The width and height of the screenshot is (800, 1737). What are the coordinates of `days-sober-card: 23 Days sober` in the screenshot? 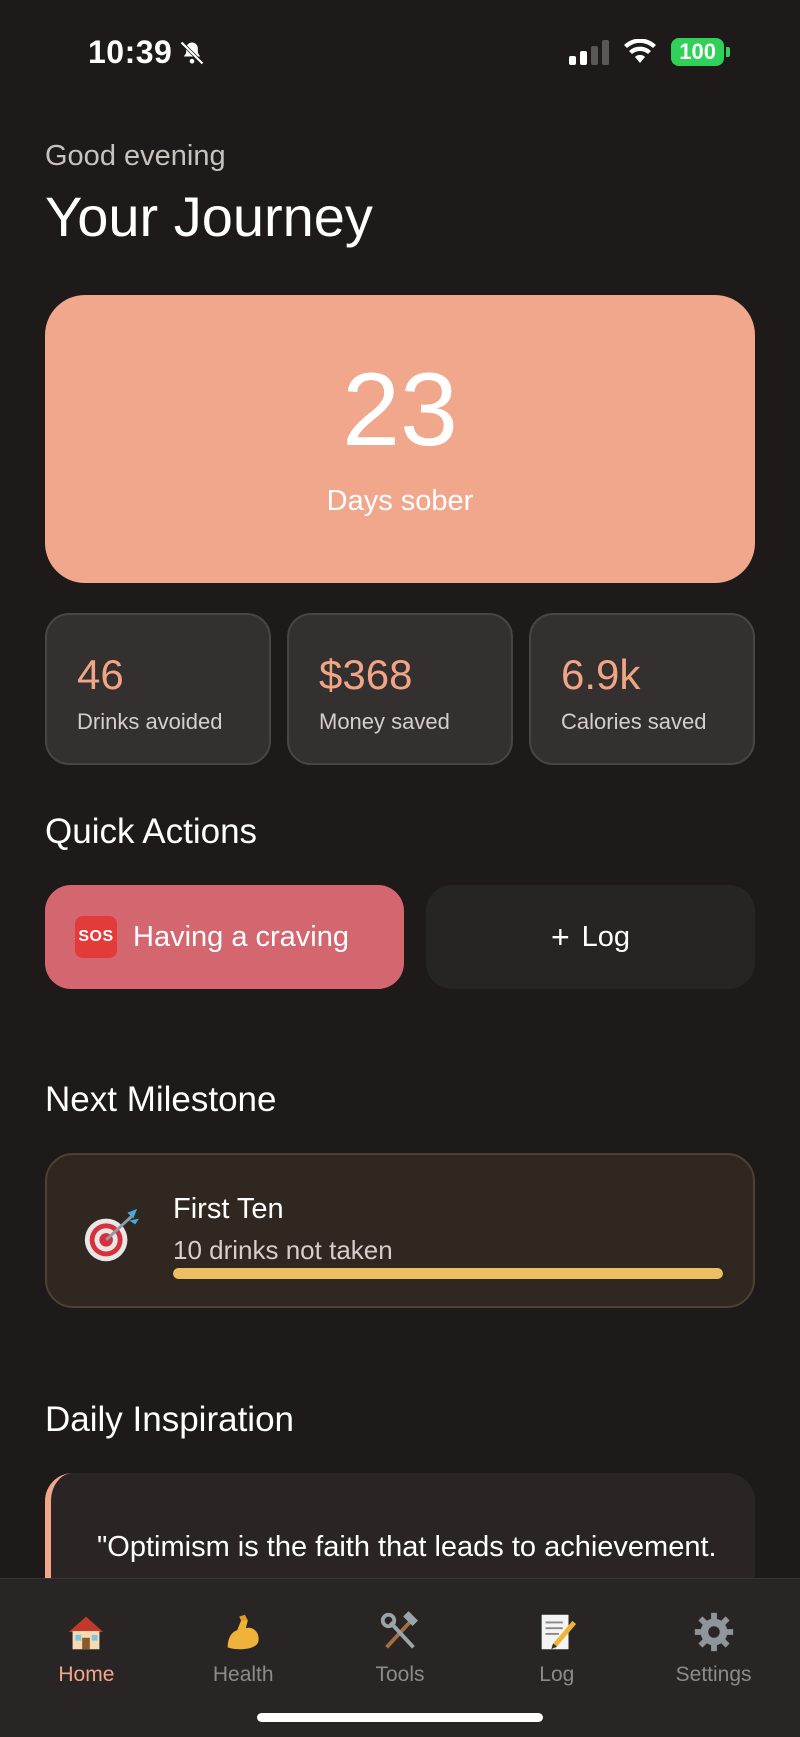 It's located at (400, 439).